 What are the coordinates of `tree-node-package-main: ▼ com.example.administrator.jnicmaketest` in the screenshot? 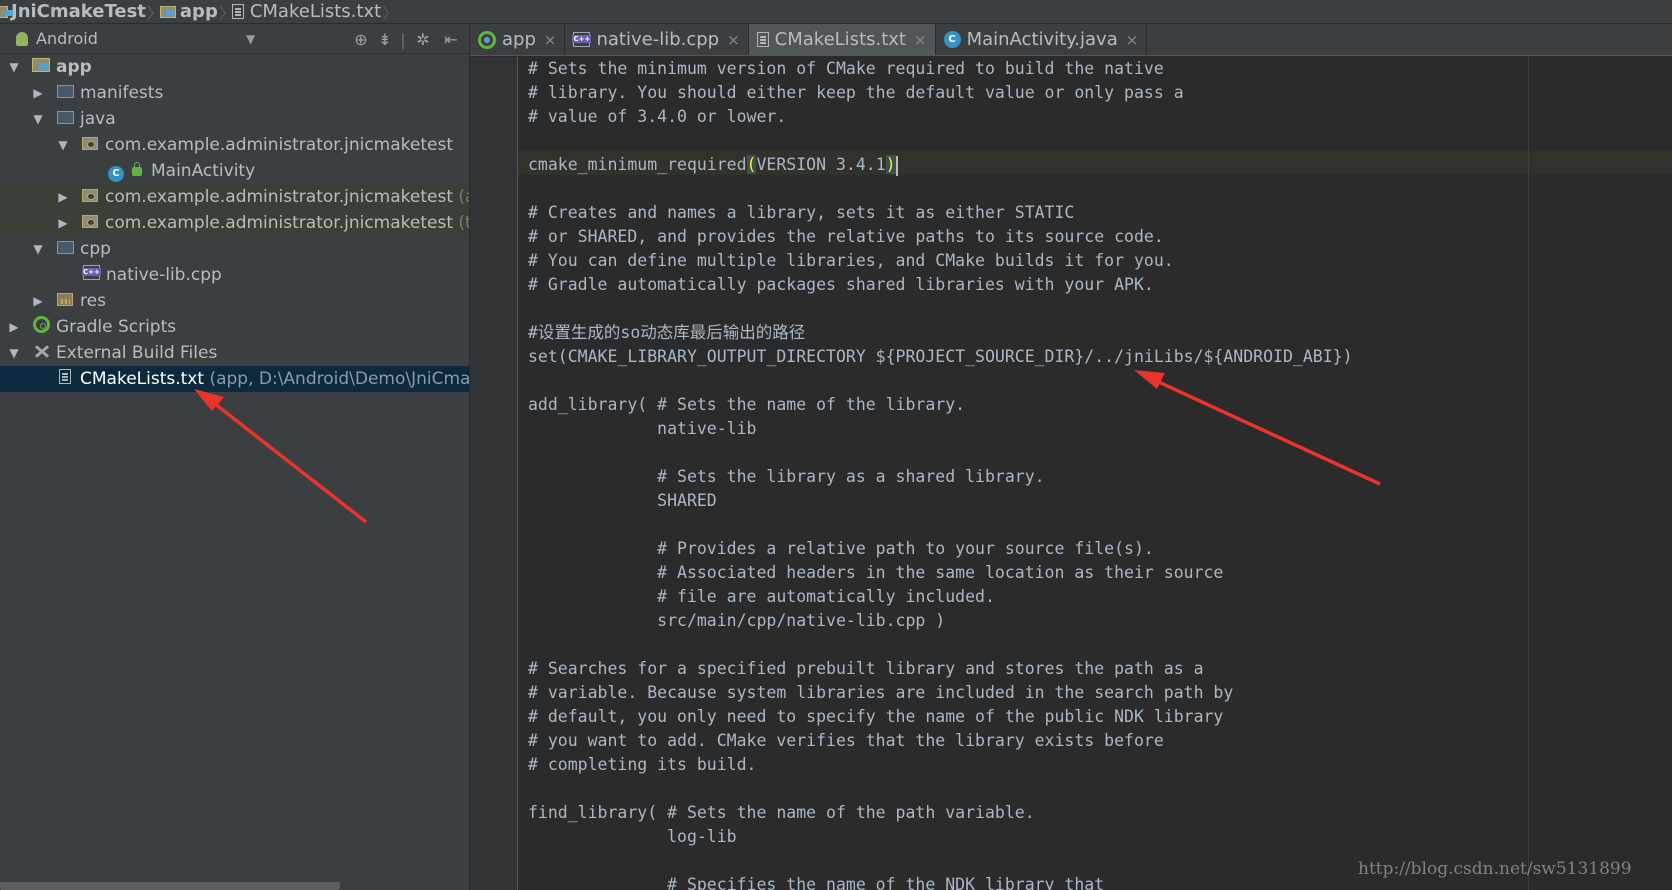 It's located at (234, 145).